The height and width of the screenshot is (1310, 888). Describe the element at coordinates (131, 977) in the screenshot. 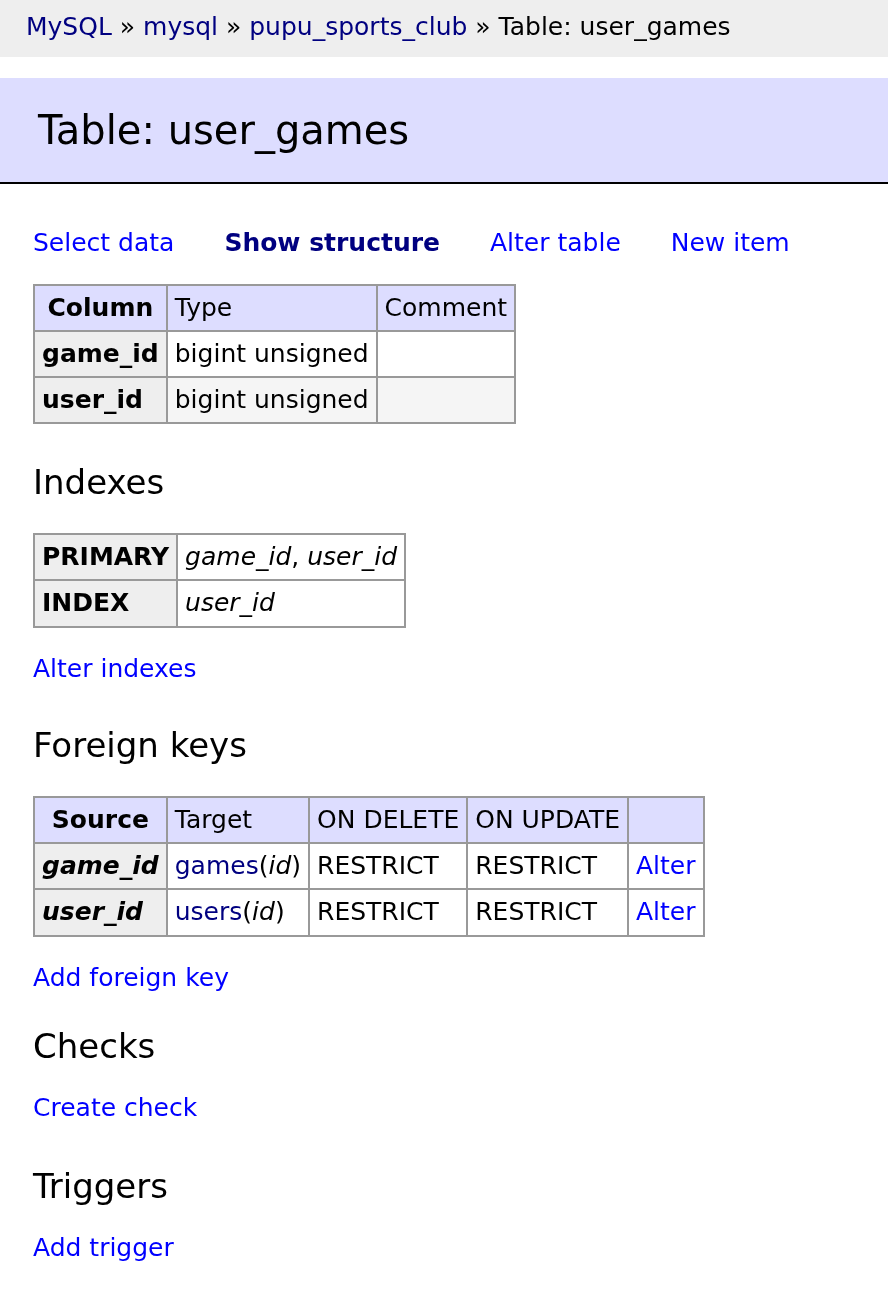

I see `action-link: Add foreign key` at that location.